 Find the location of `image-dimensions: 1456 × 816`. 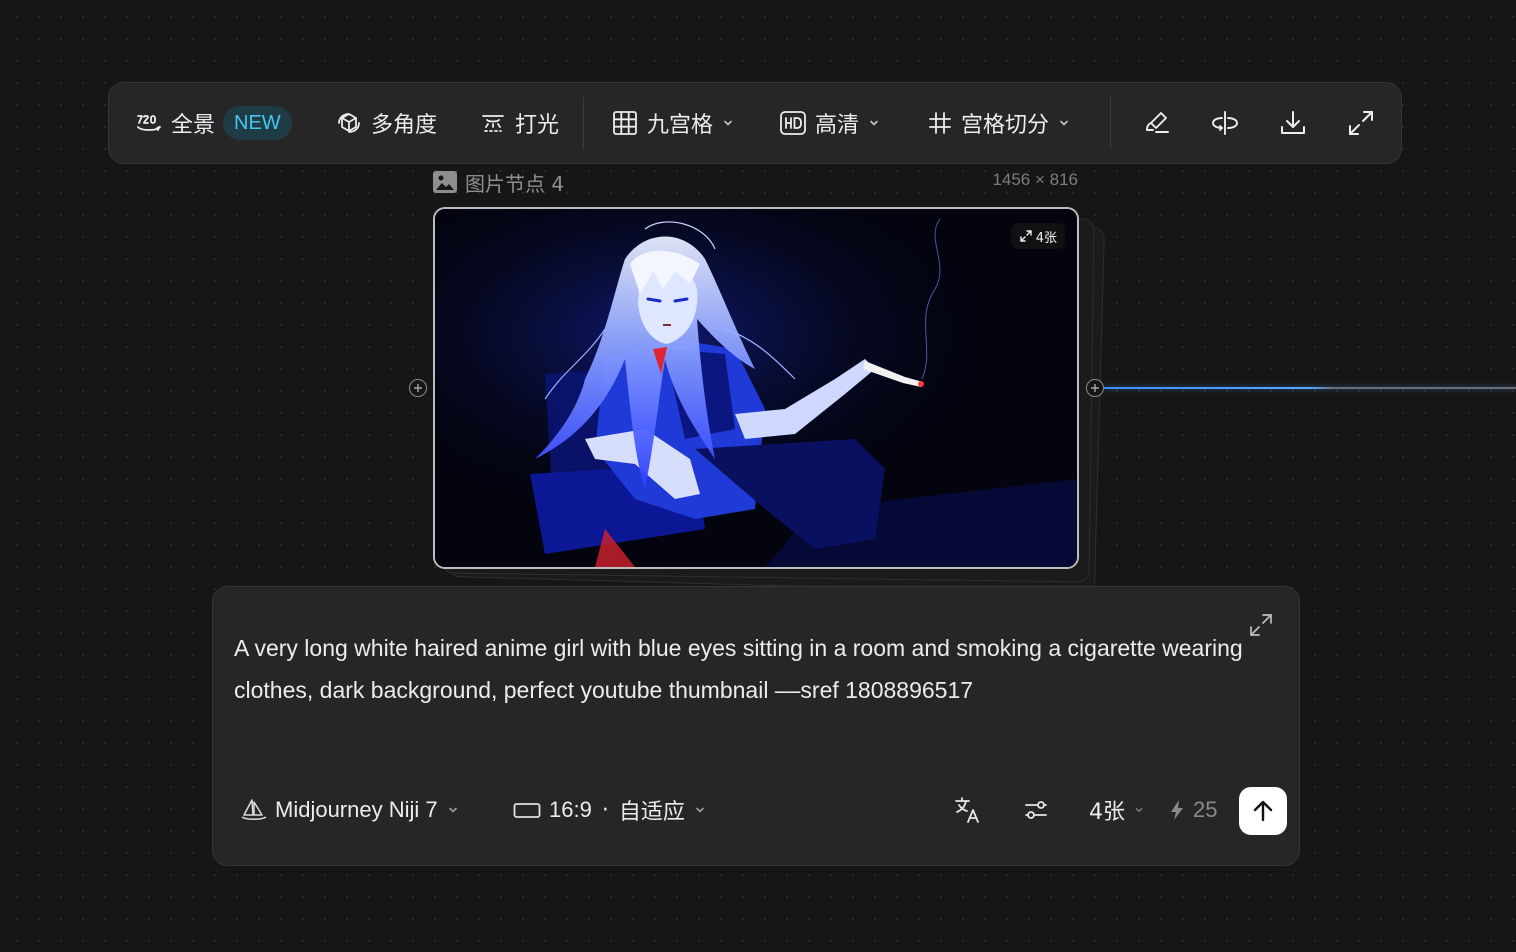

image-dimensions: 1456 × 816 is located at coordinates (1035, 179).